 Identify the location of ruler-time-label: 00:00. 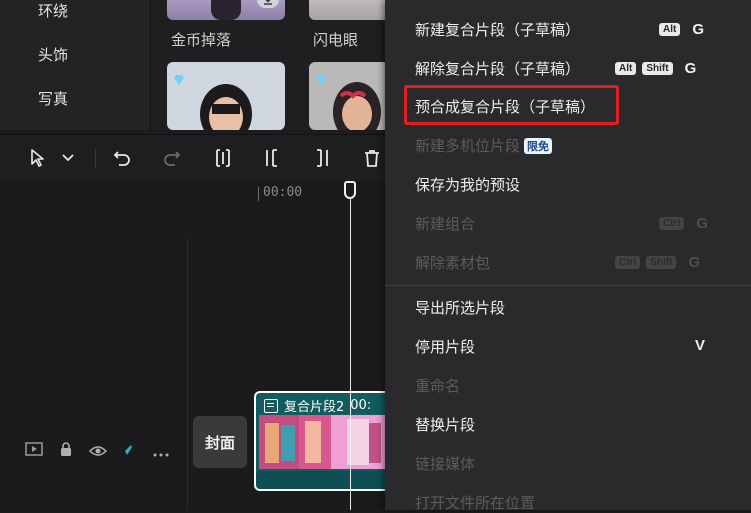
(283, 192).